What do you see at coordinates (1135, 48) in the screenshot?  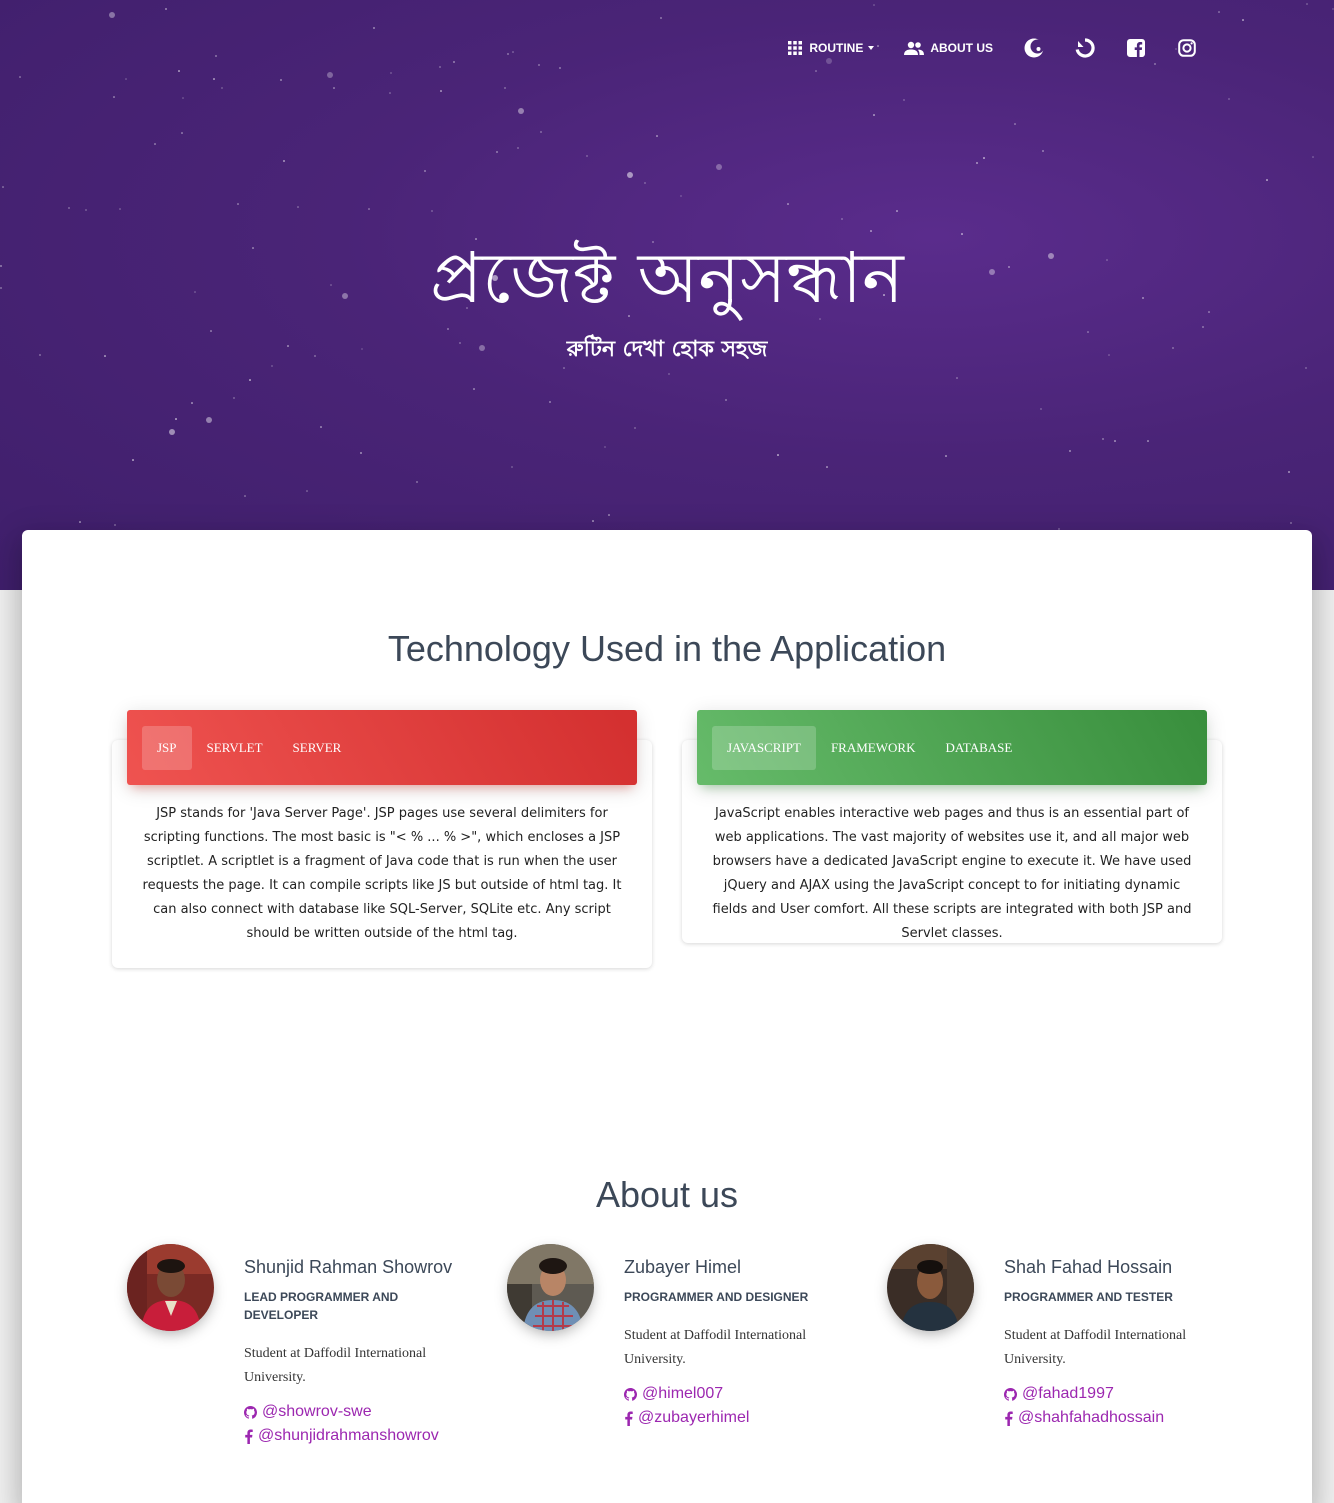 I see `facebook-icon` at bounding box center [1135, 48].